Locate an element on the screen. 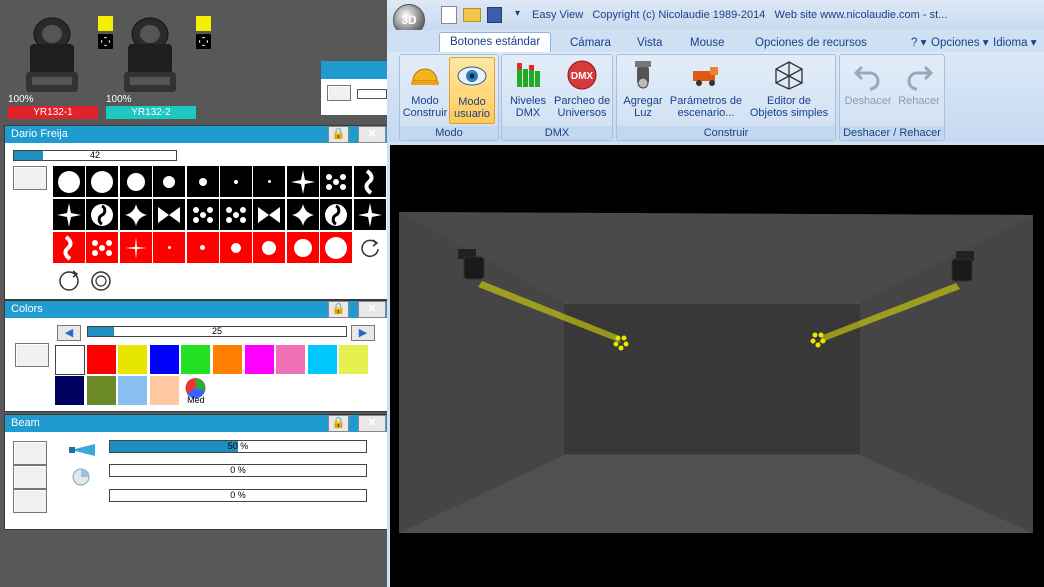  tab-mouse: Mouse is located at coordinates (707, 43).